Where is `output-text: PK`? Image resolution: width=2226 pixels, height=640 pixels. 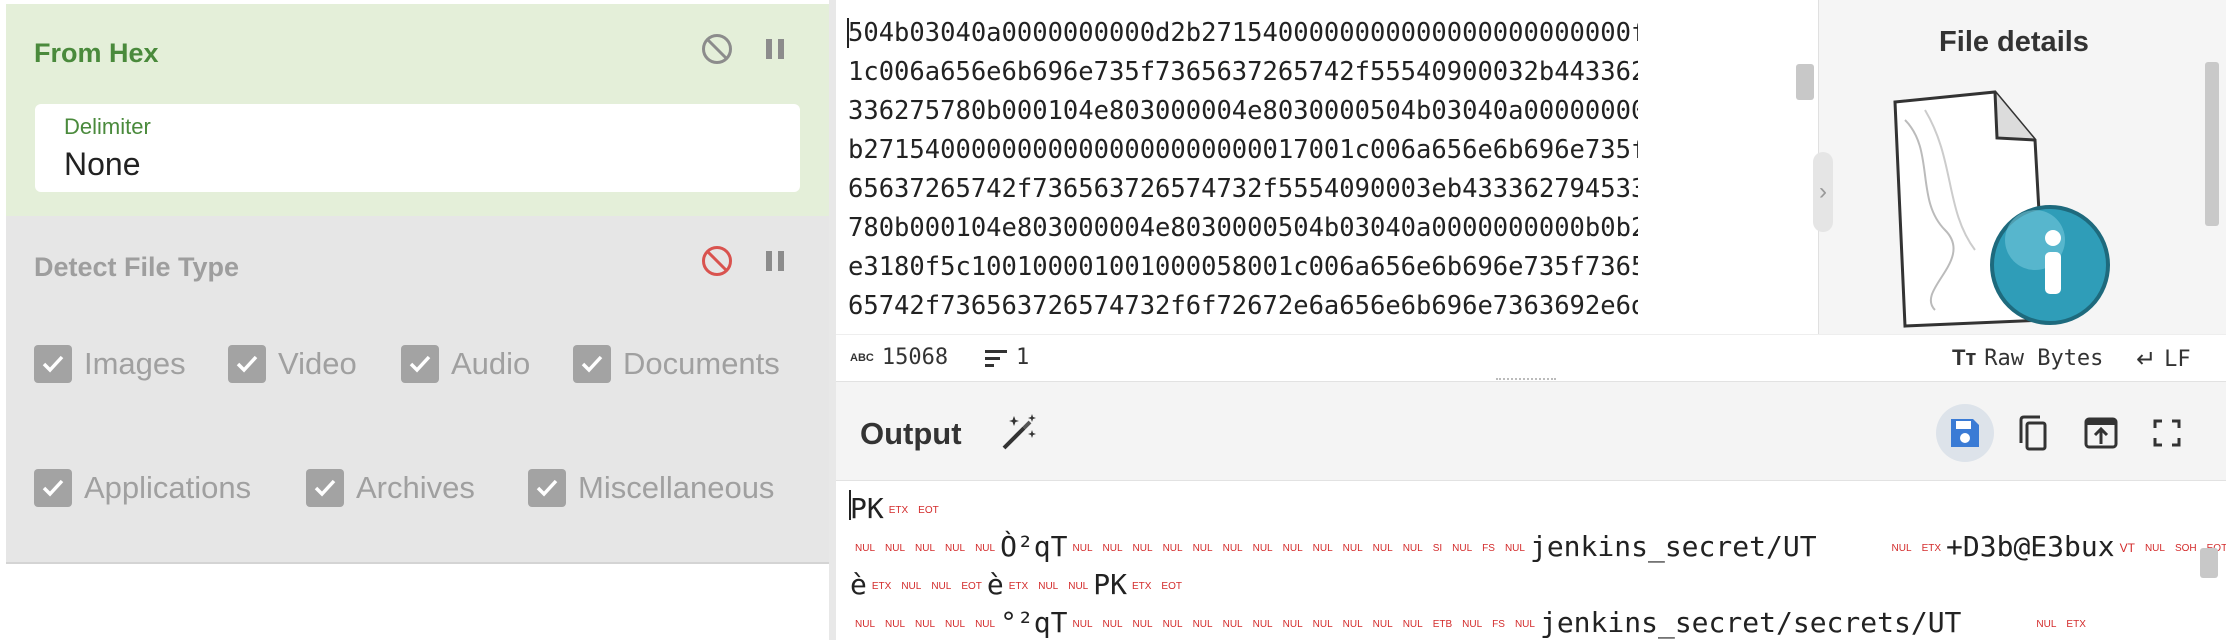 output-text: PK is located at coordinates (867, 508).